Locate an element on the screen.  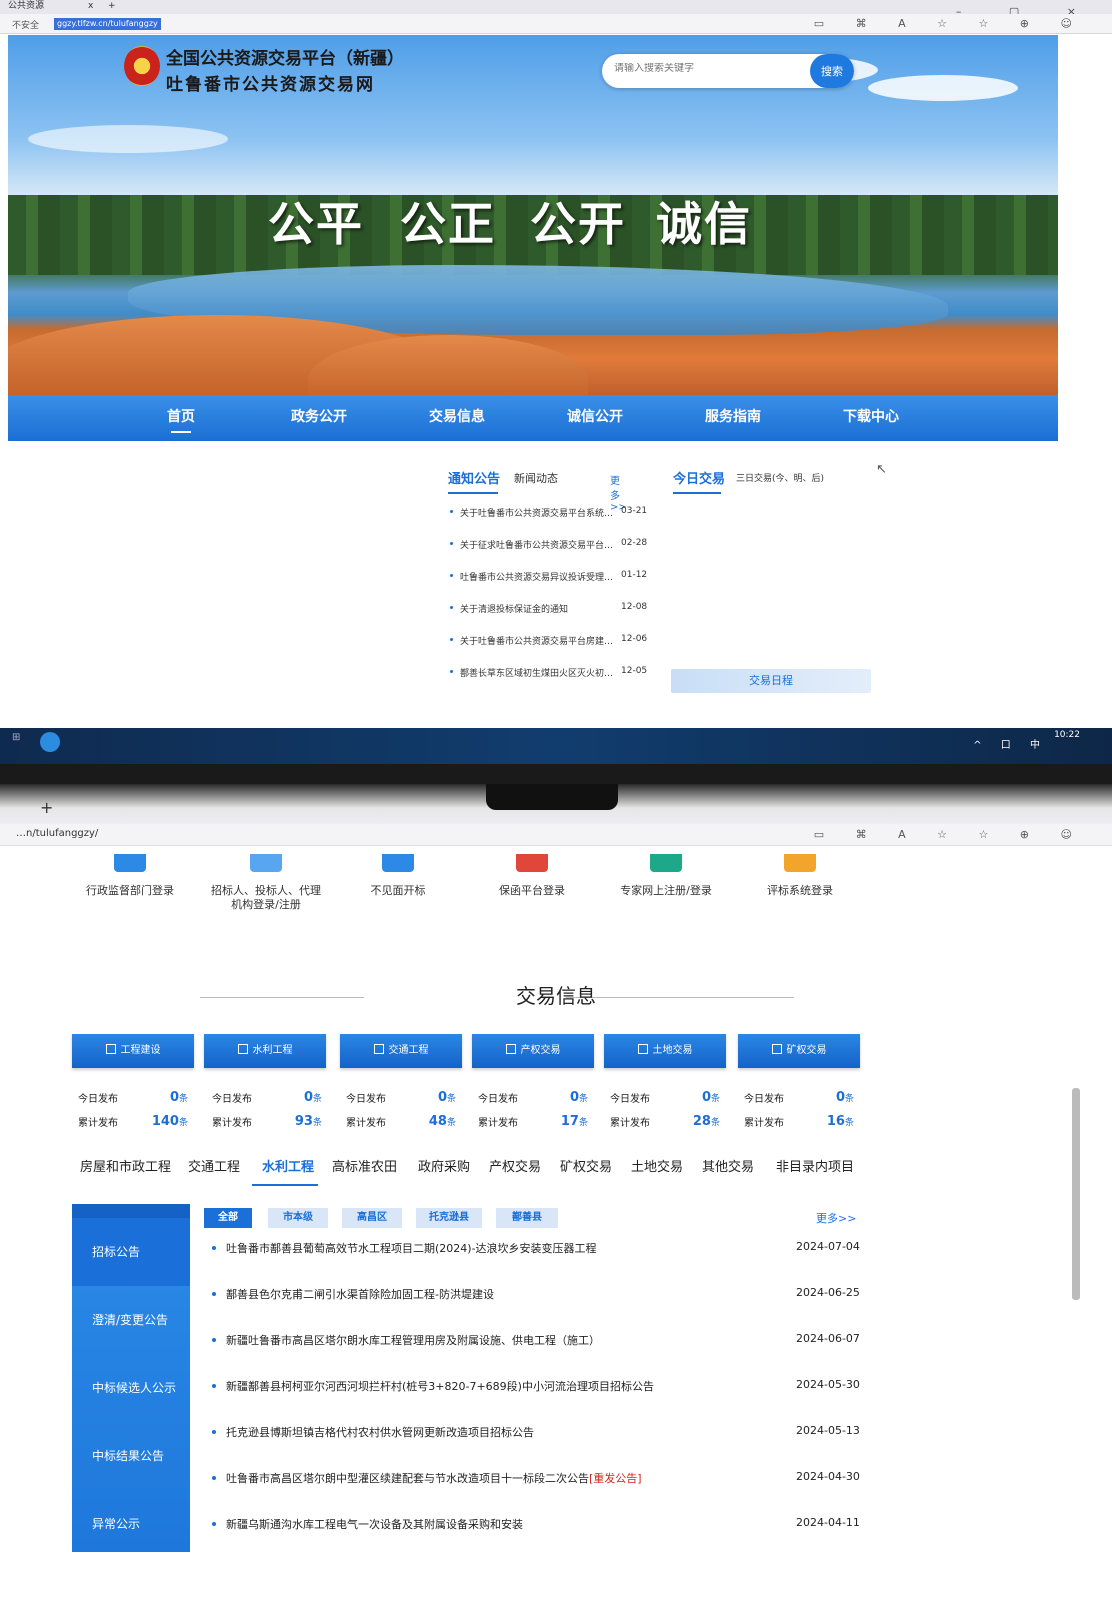
list-item: 关于清退投标保证金的通知 12-08 is located at coordinates (550, 618).